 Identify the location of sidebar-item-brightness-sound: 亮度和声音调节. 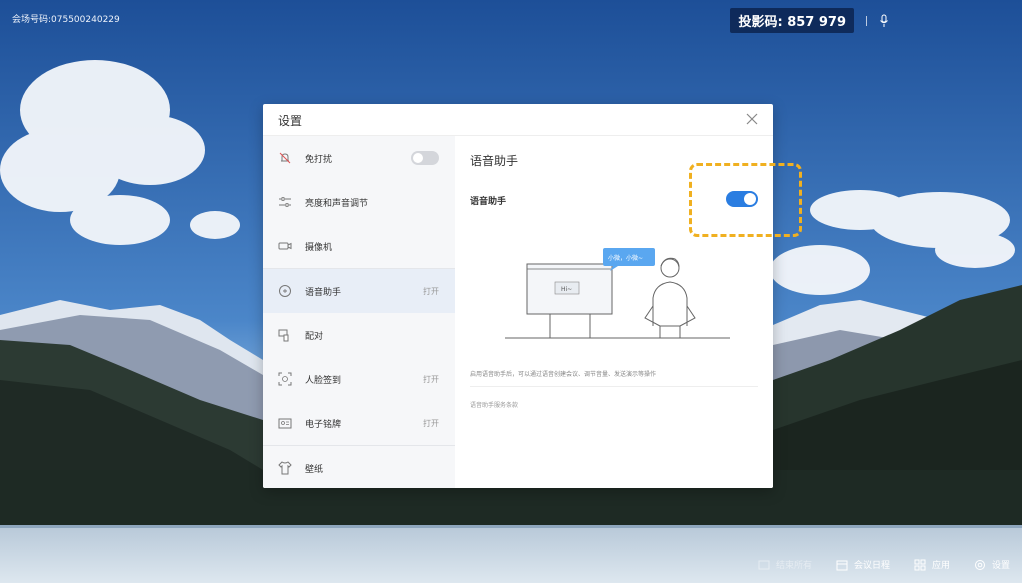
(359, 202).